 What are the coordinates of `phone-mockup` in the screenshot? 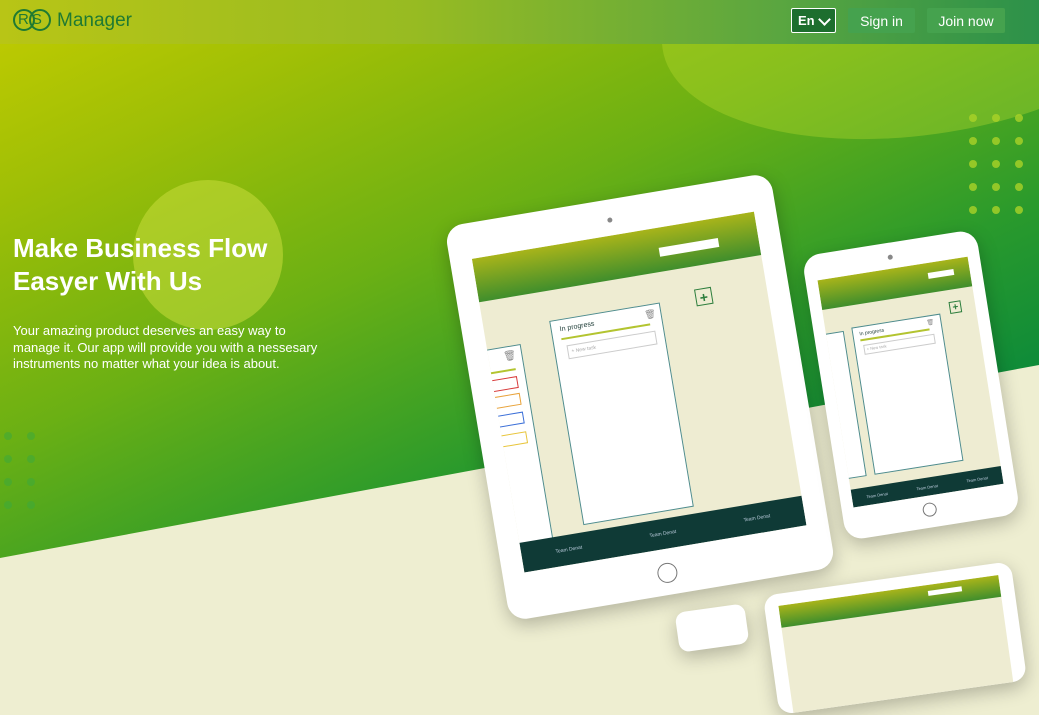 It's located at (712, 628).